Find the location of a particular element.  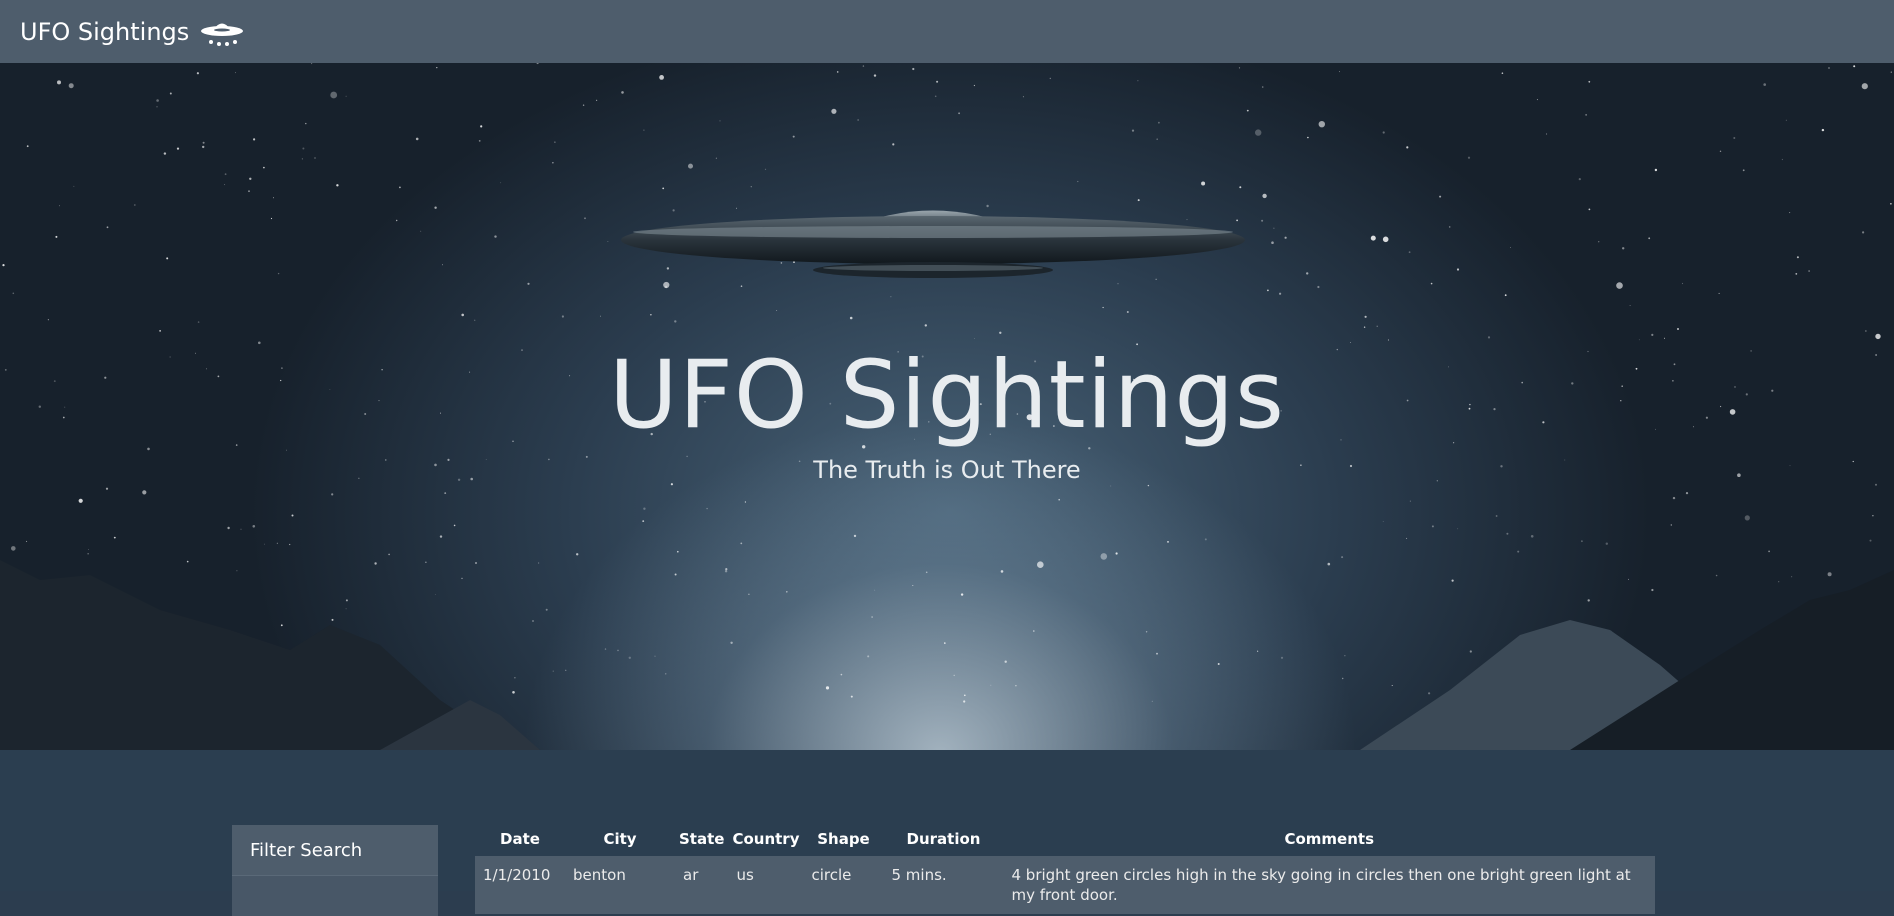

column-header-comments: Comments is located at coordinates (1329, 839).